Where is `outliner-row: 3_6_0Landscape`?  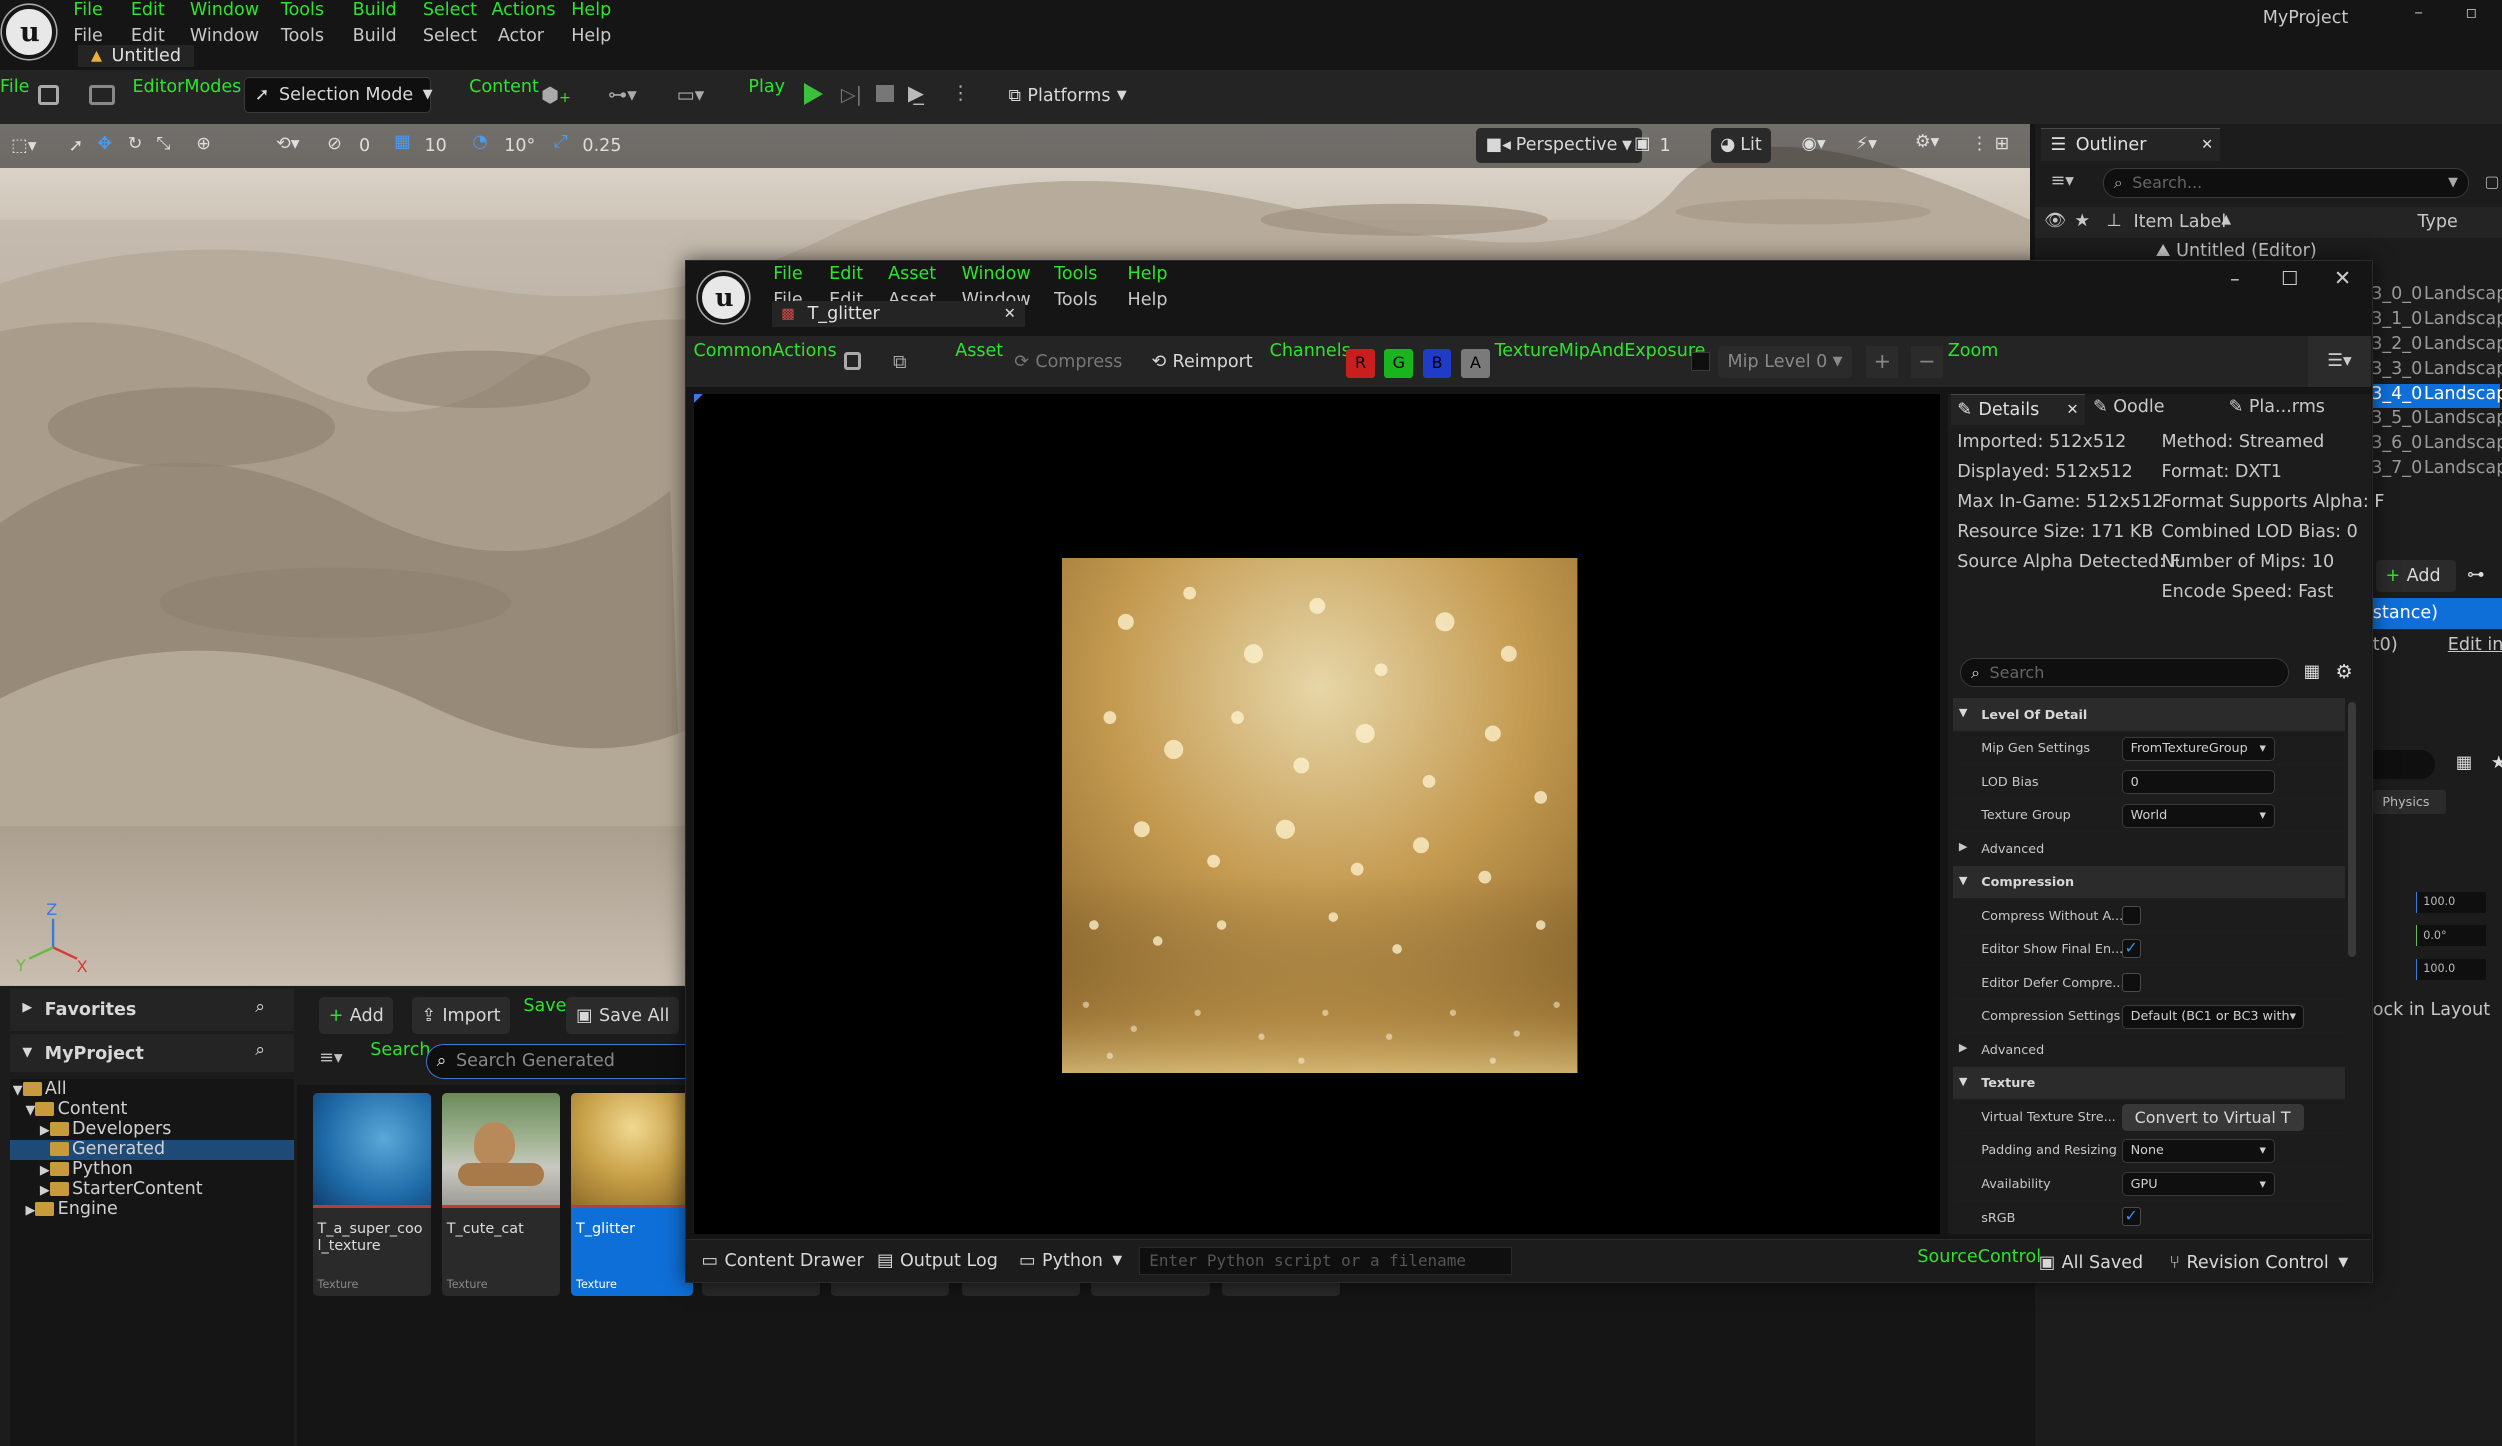
outliner-row: 3_6_0Landscape is located at coordinates (2436, 445).